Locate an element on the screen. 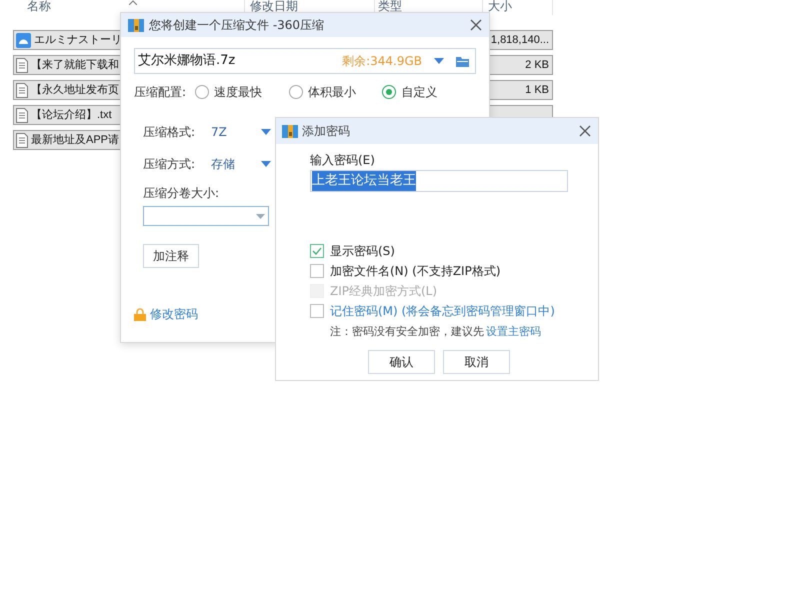 The height and width of the screenshot is (611, 800). file-name: エルミナストーリ is located at coordinates (78, 40).